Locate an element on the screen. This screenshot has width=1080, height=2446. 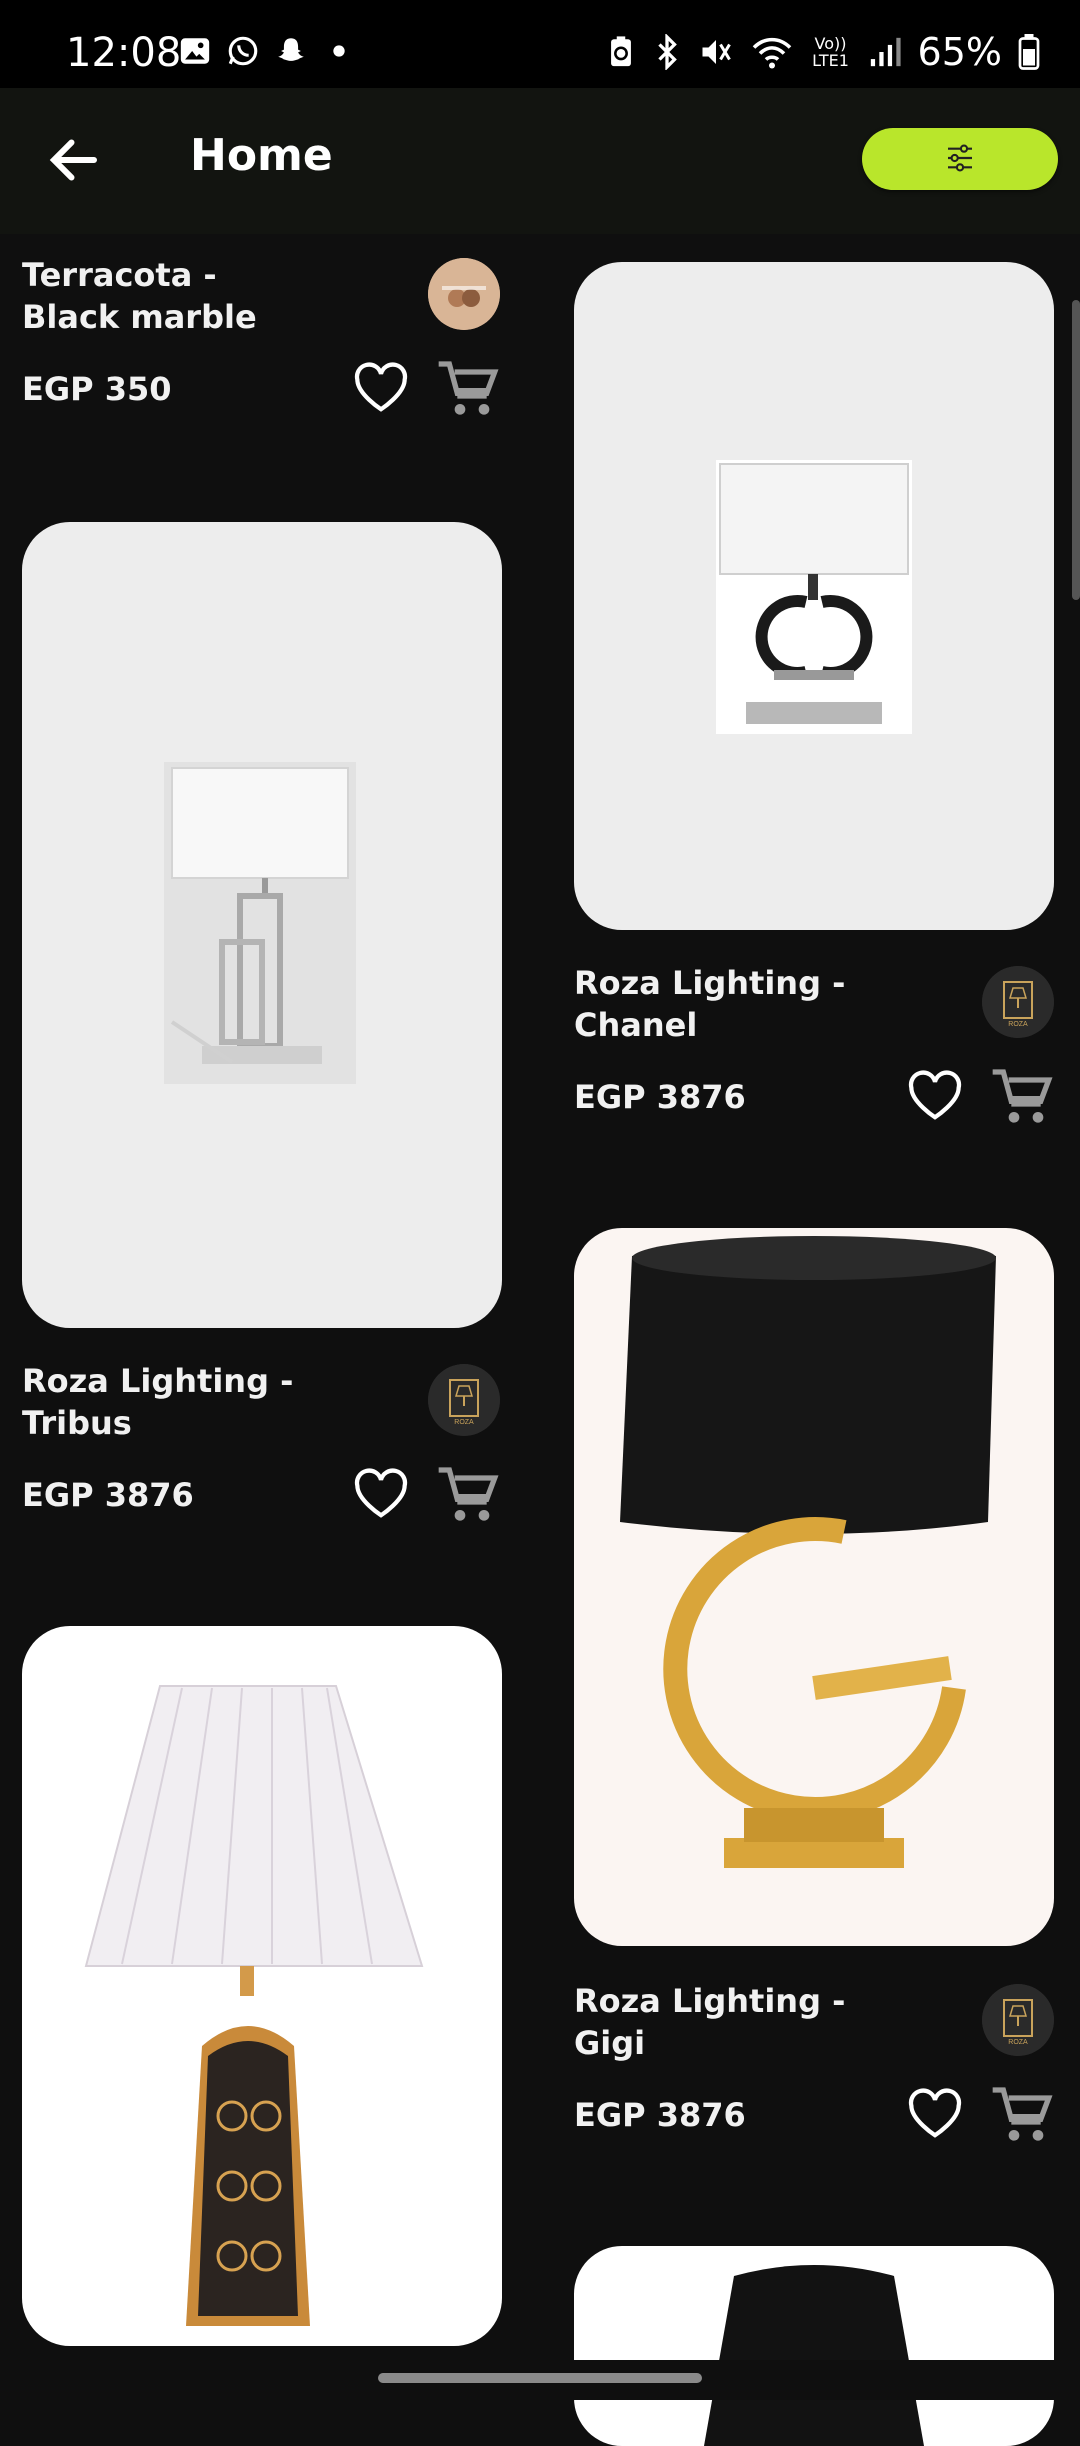
tribus-lamp-image is located at coordinates (260, 923).